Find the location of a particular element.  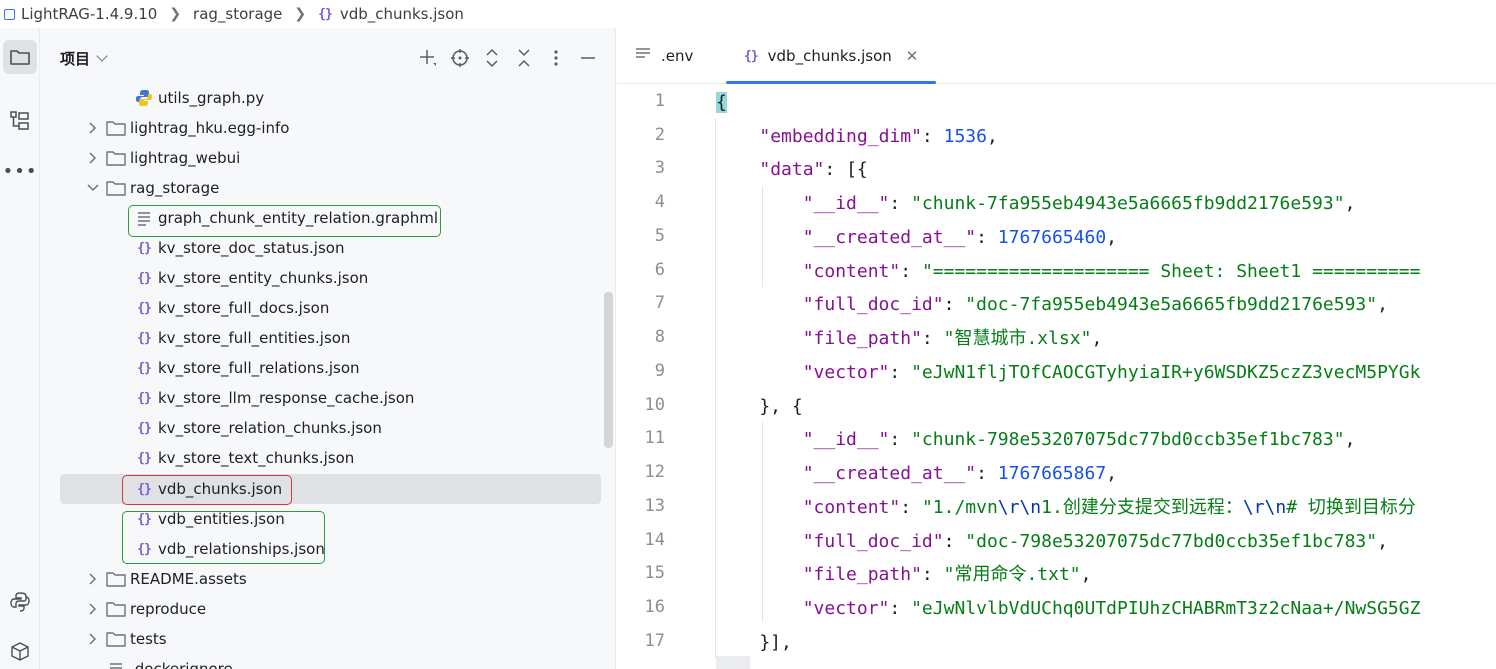

close-icon: ✕ is located at coordinates (912, 56).